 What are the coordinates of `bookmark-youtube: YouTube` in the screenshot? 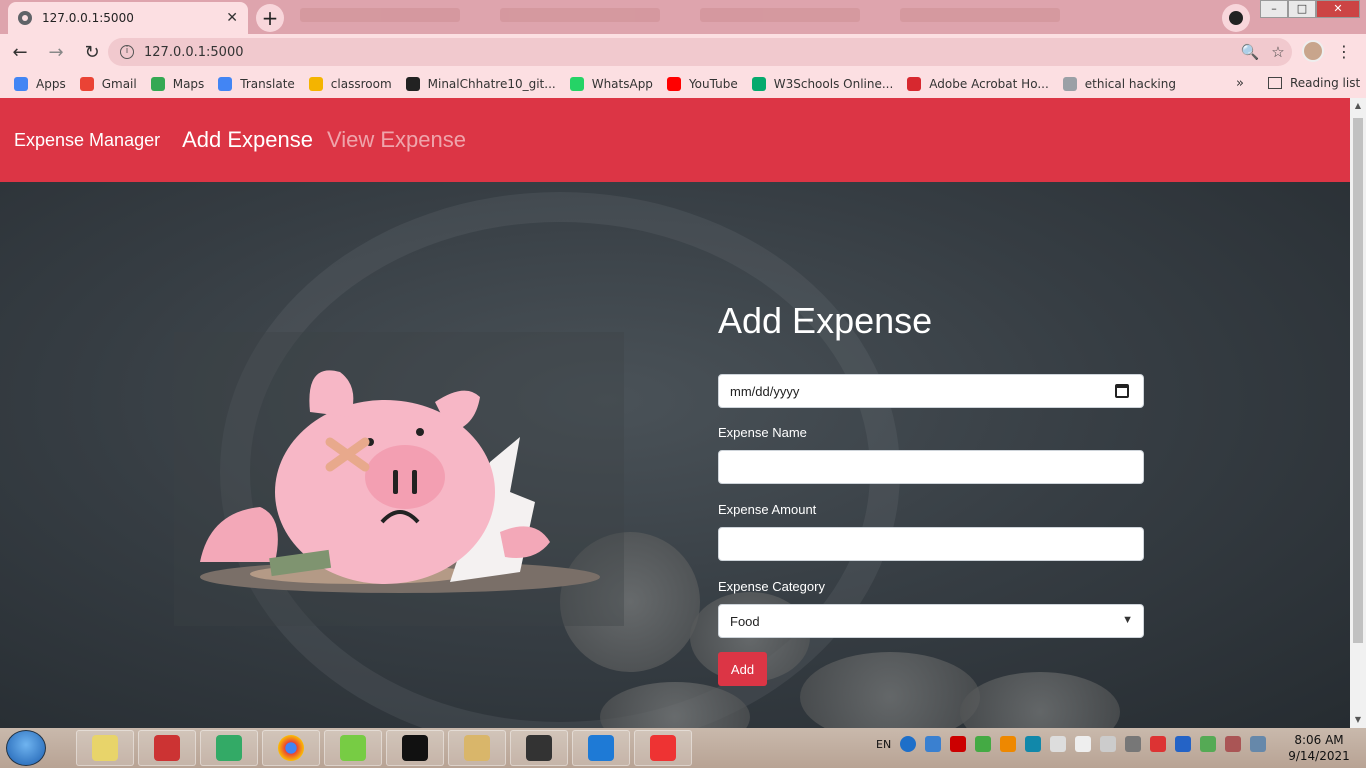 It's located at (702, 84).